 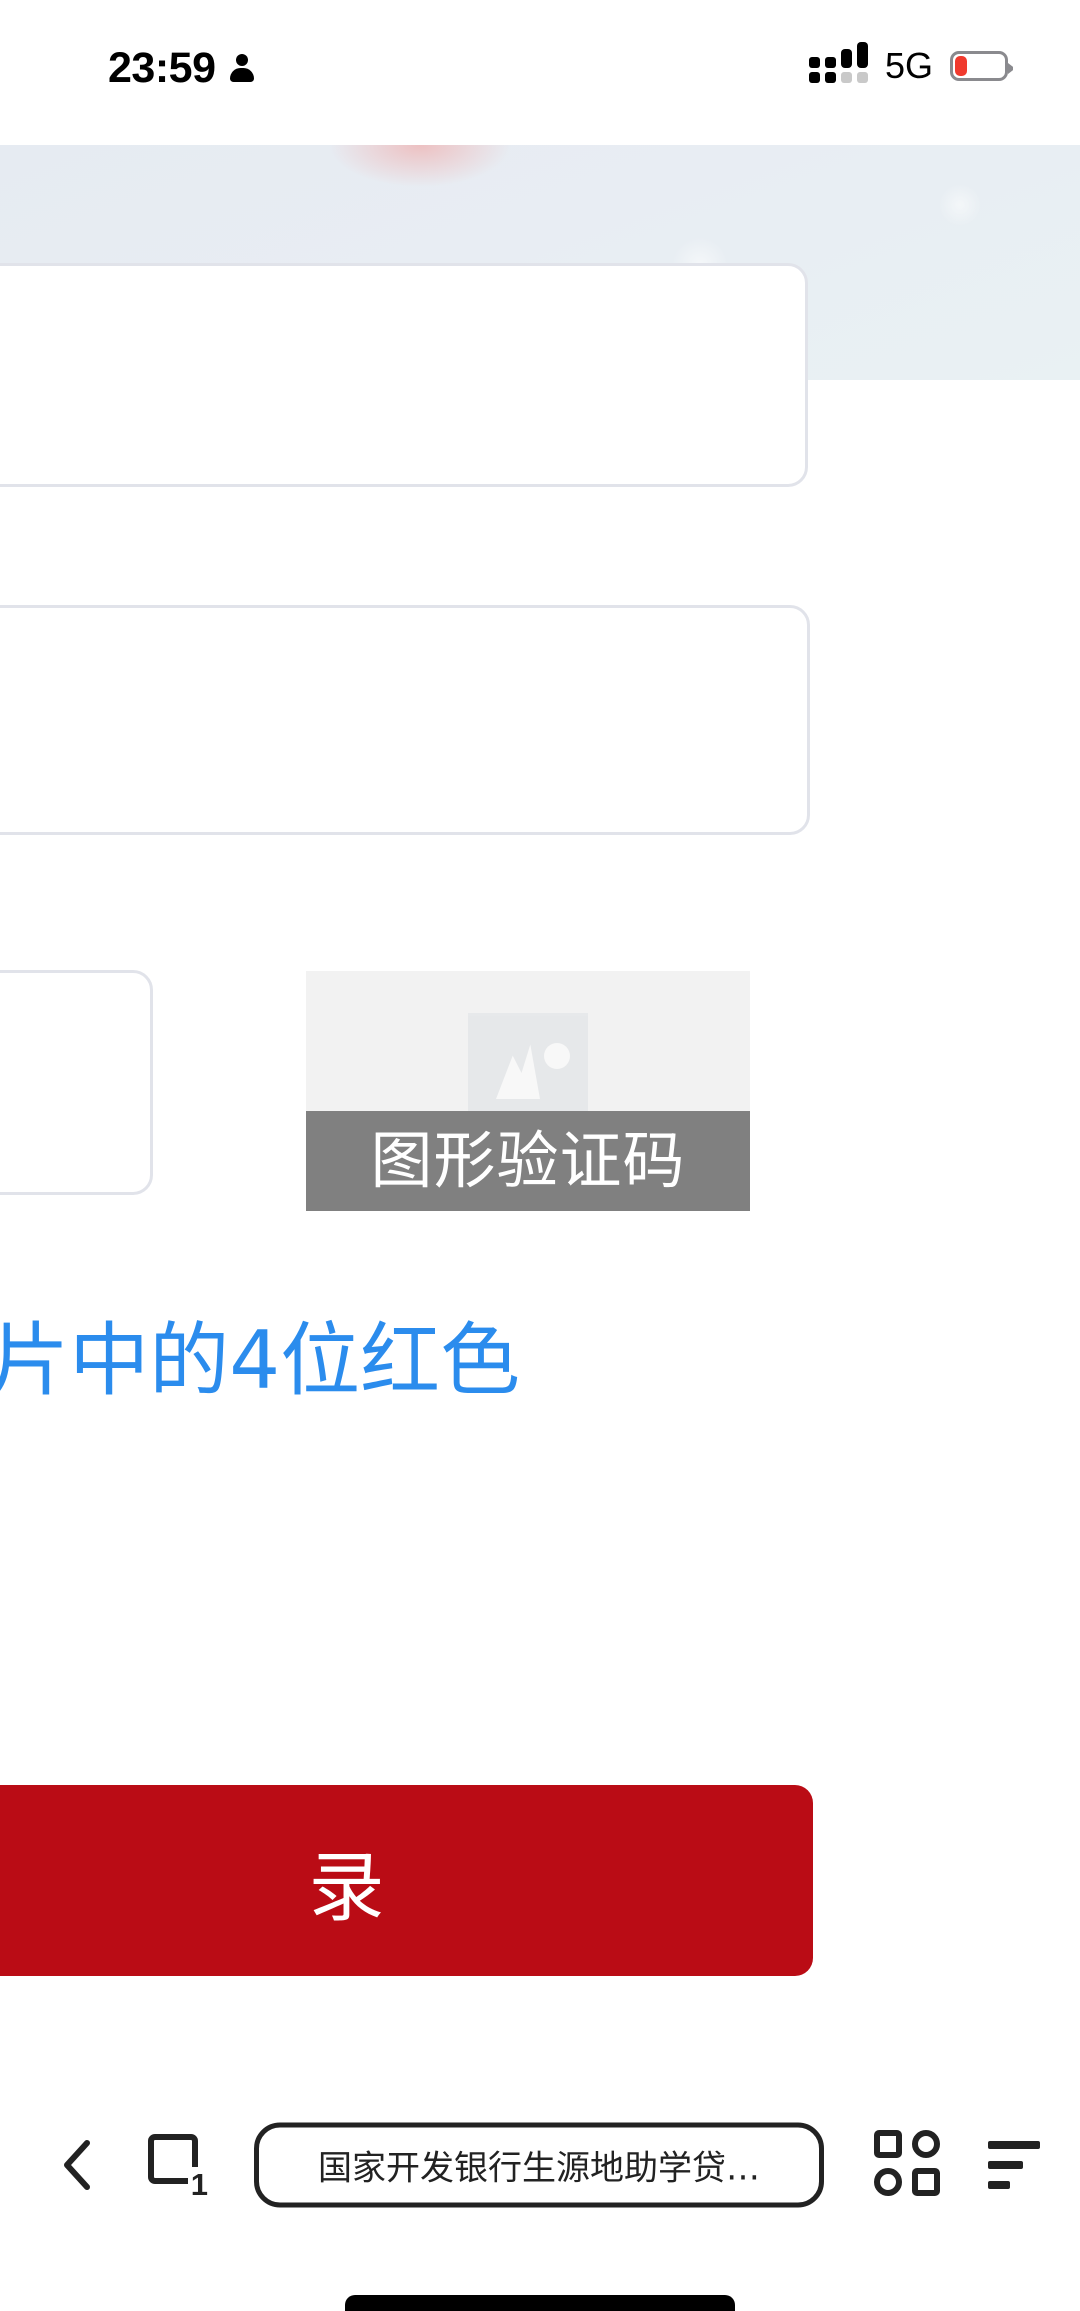 I want to click on captcha-alt-band: 图形验证码, so click(x=528, y=1161).